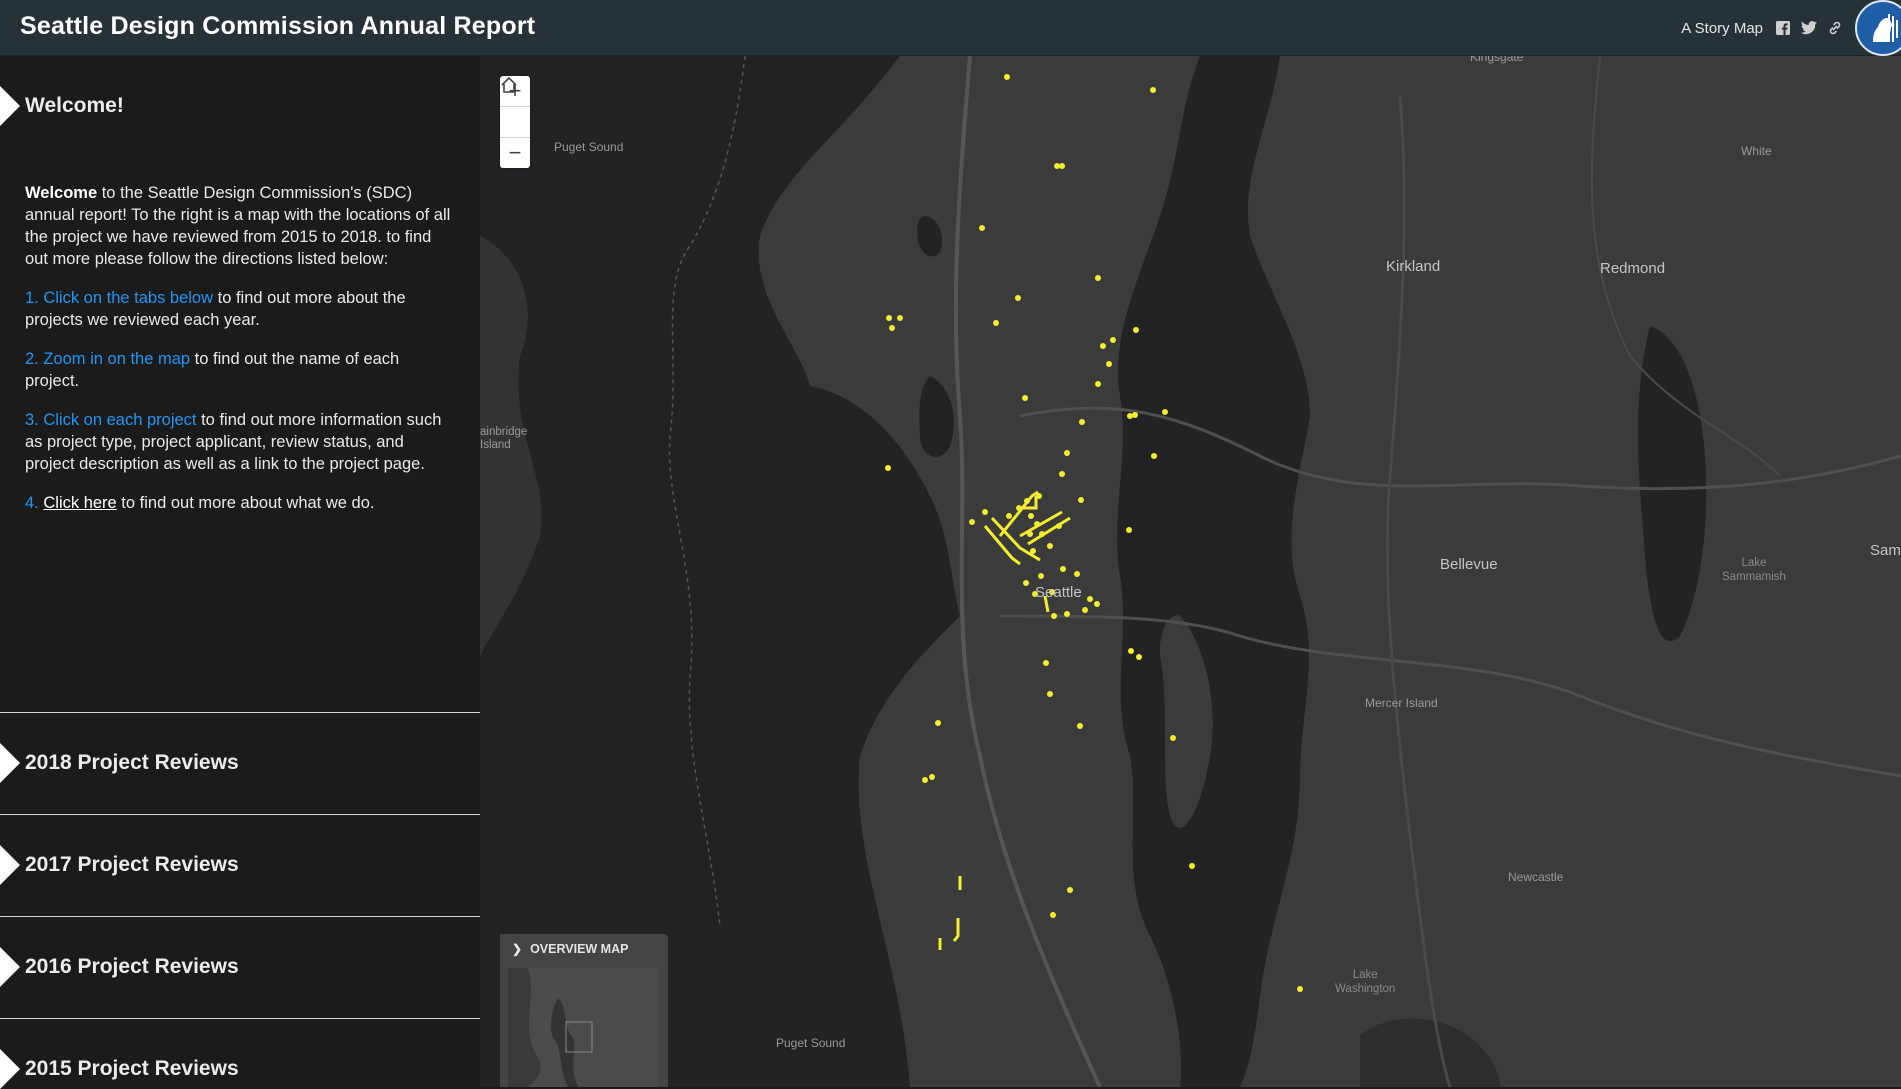  What do you see at coordinates (509, 84) in the screenshot?
I see `home-icon` at bounding box center [509, 84].